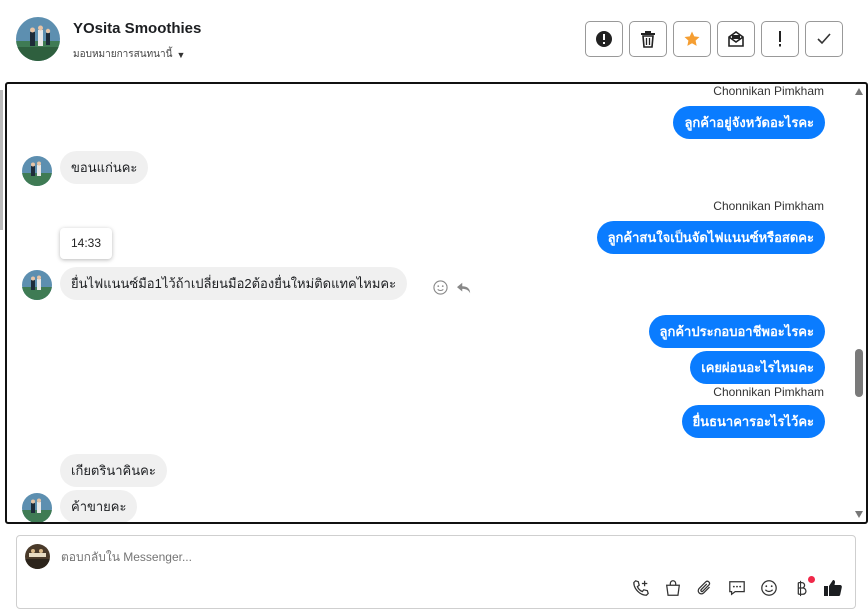  I want to click on notification-dot, so click(811, 579).